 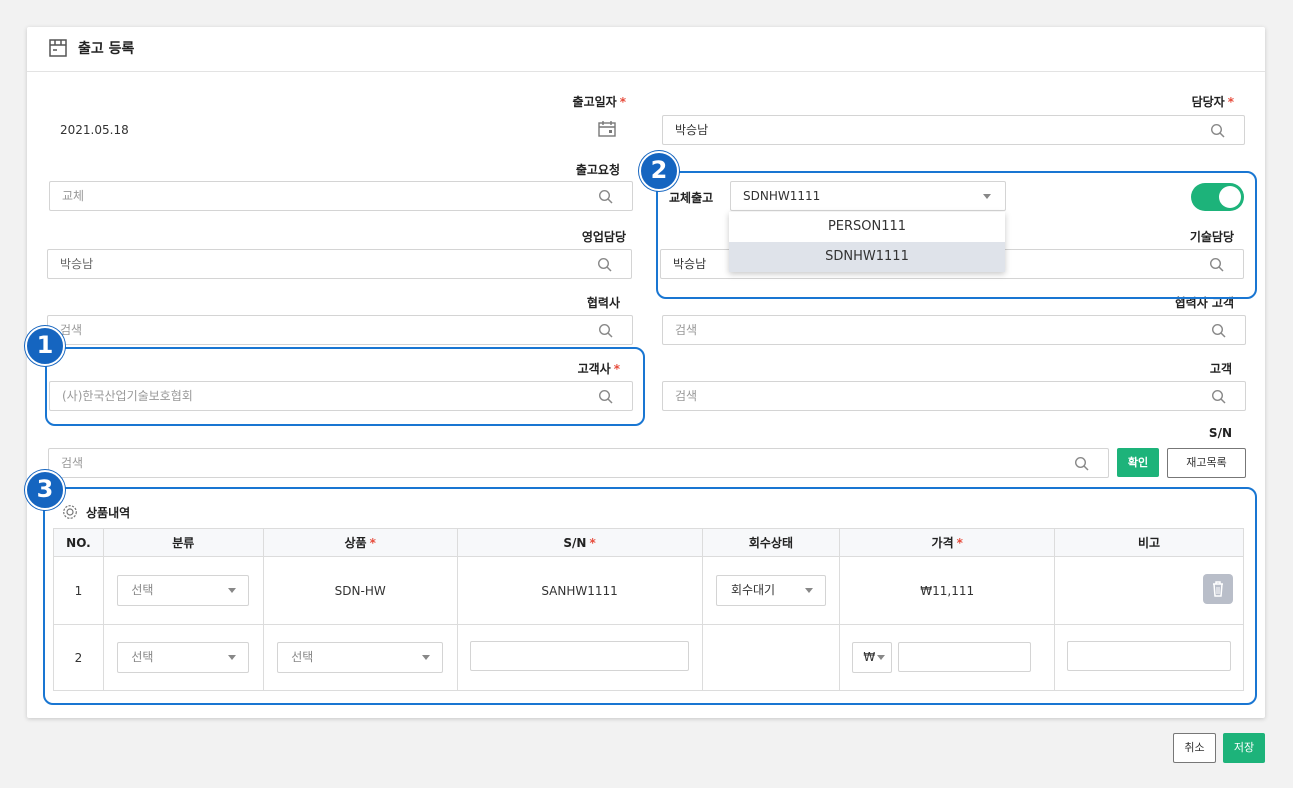 I want to click on page-title: 출고 등록, so click(x=106, y=49).